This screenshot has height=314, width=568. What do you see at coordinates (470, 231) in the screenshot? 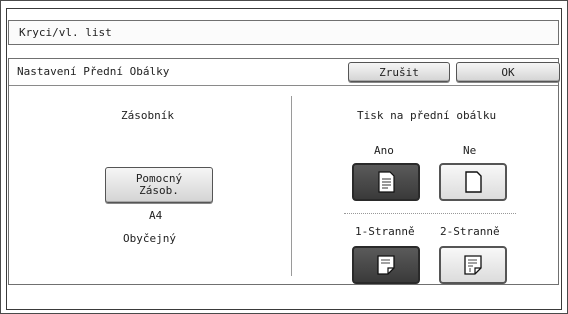
I see `two-sided-label: 2-Stranně` at bounding box center [470, 231].